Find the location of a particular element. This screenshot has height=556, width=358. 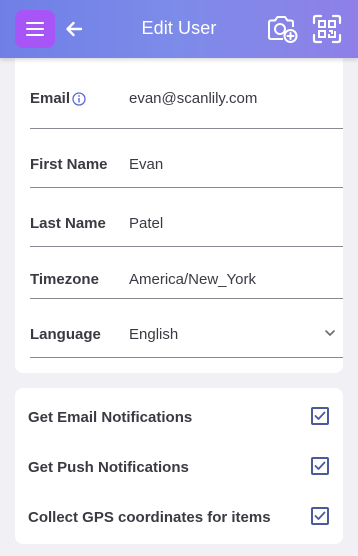

language-row: Language English is located at coordinates (186, 335).